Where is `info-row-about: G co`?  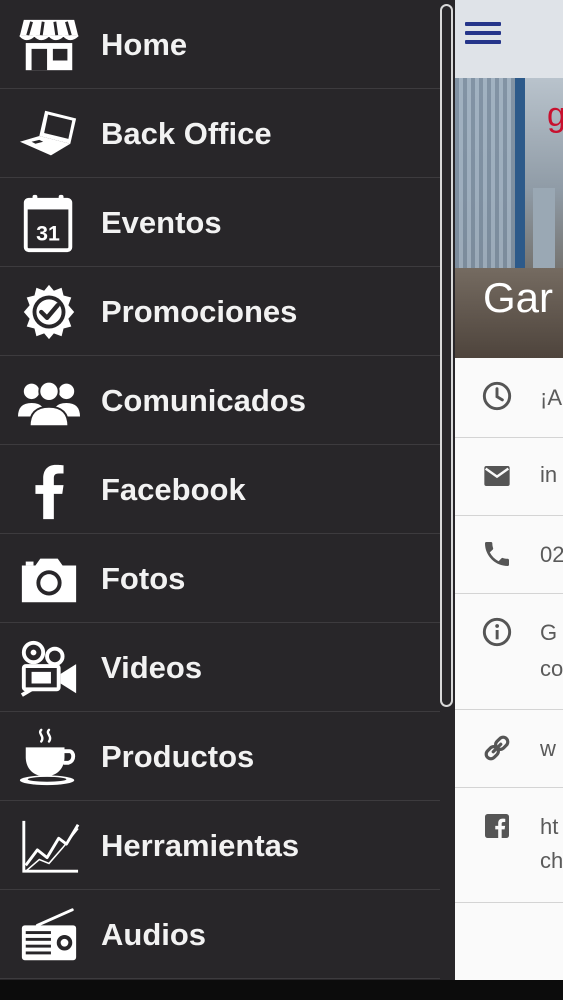
info-row-about: G co is located at coordinates (509, 652).